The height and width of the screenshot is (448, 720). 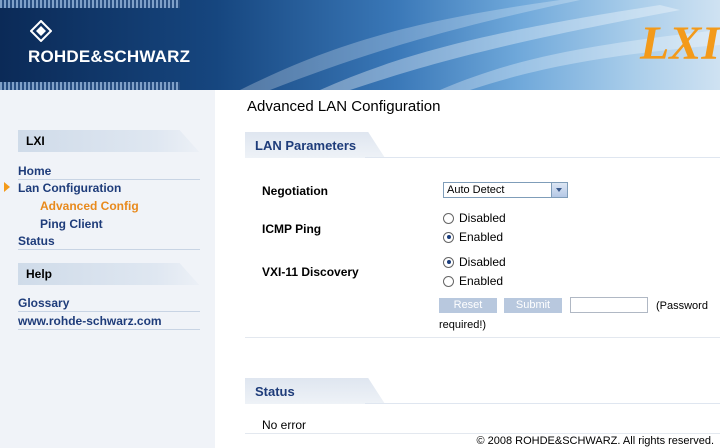 I want to click on sidebar-item-lan-configuration: Lan Configuration, so click(x=109, y=188).